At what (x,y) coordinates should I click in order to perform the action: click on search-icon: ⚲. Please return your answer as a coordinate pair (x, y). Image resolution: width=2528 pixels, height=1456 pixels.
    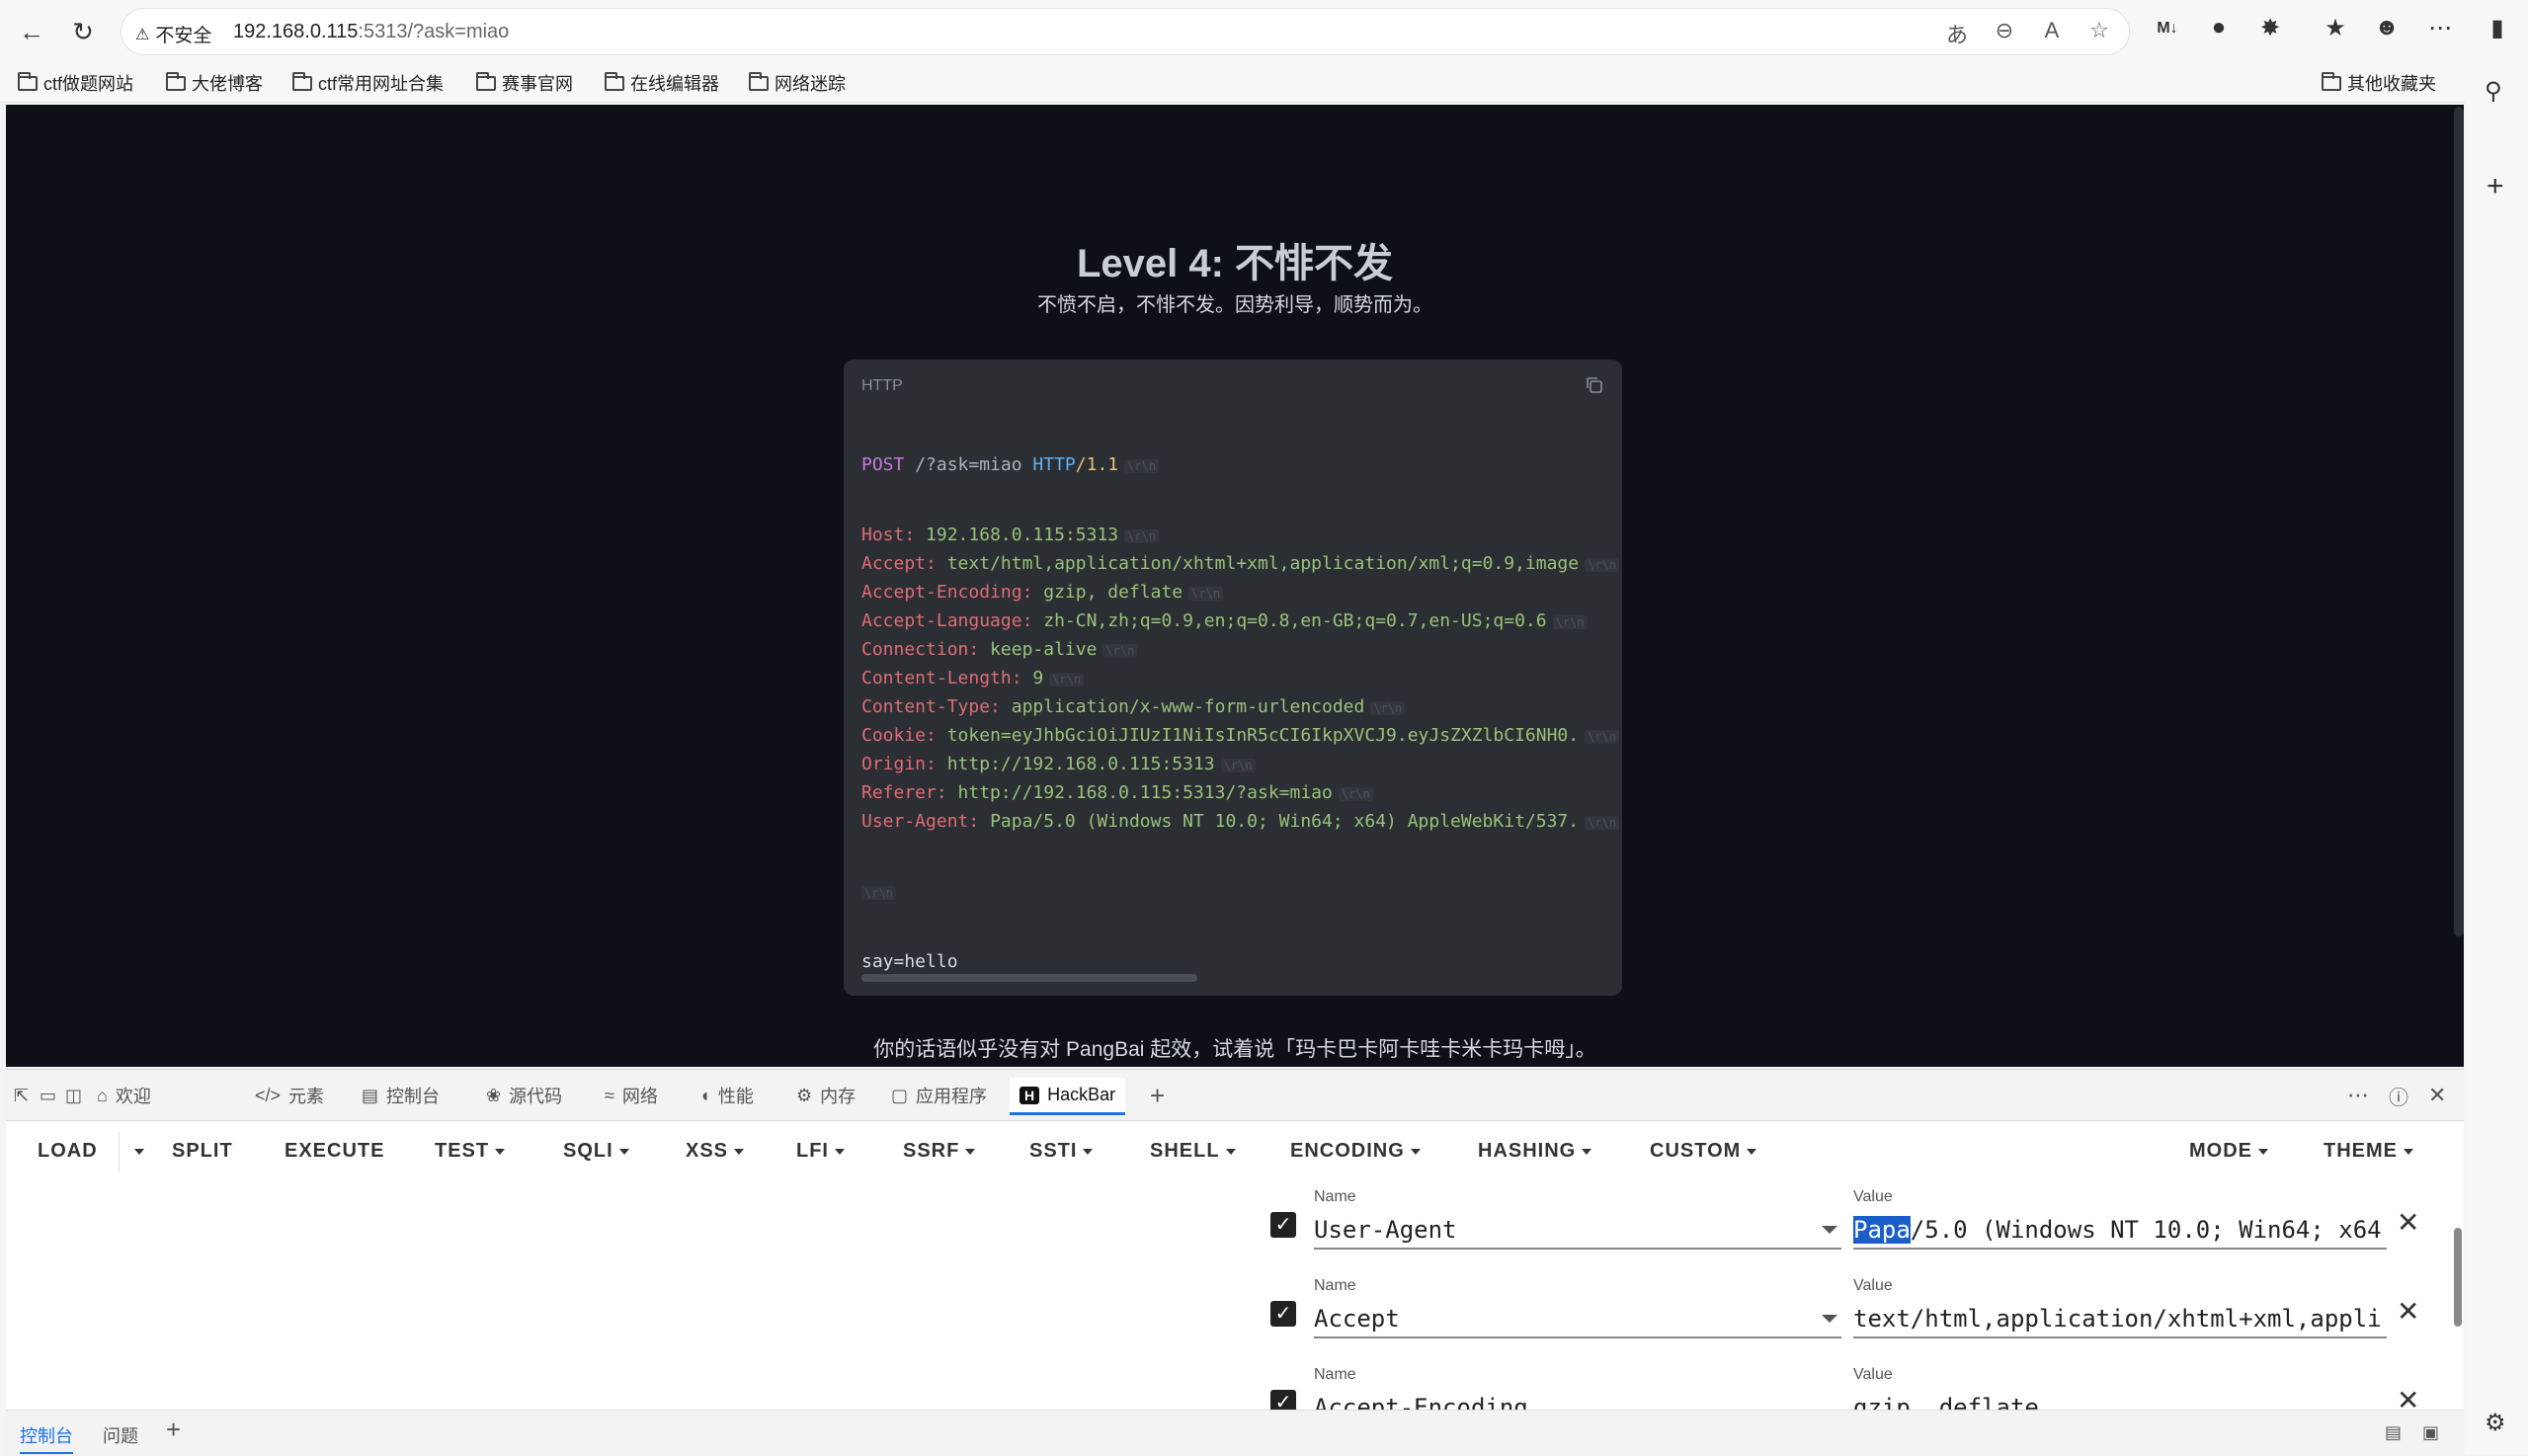
    Looking at the image, I should click on (2493, 91).